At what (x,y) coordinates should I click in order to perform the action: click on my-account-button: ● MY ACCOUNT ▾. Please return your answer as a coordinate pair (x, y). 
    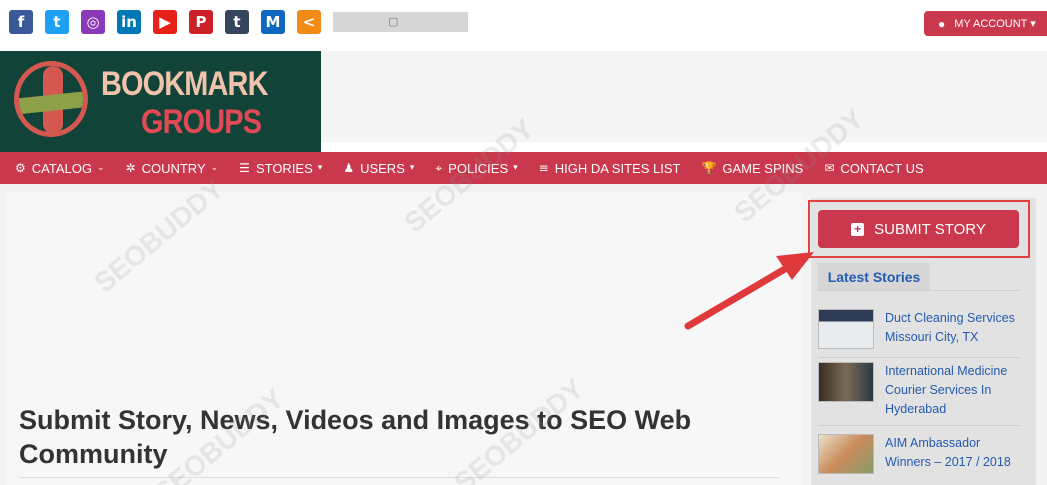
    Looking at the image, I should click on (985, 23).